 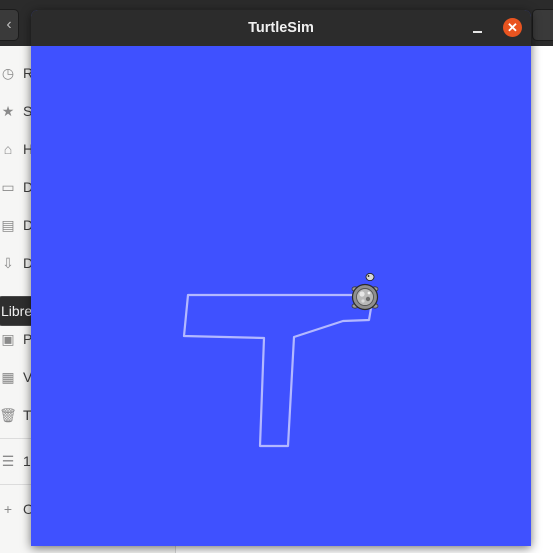 I want to click on back-button: ‹, so click(x=9, y=25).